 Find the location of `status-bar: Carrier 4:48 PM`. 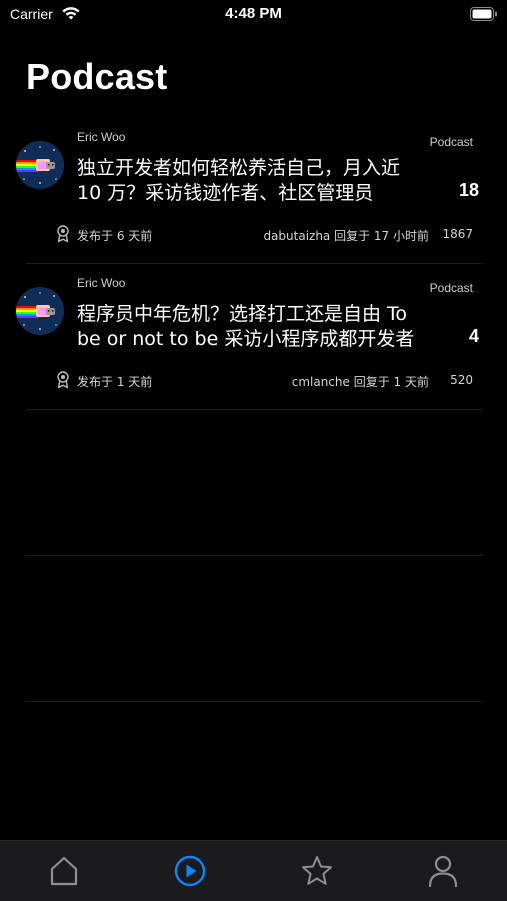

status-bar: Carrier 4:48 PM is located at coordinates (253, 14).